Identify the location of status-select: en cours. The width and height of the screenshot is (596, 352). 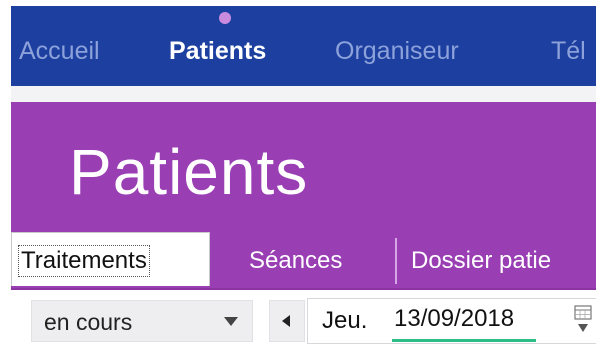
(142, 321).